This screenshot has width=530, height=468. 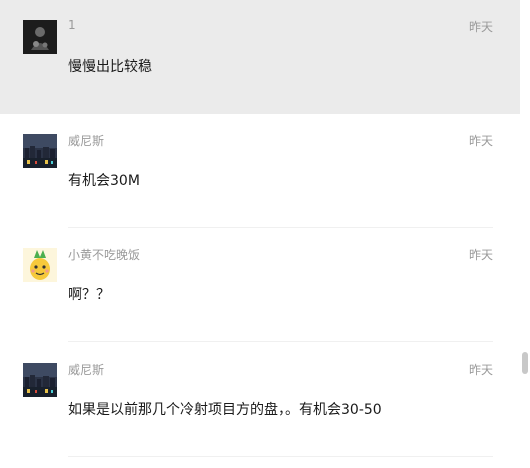 What do you see at coordinates (110, 67) in the screenshot?
I see `message-text: 慢慢出比较稳` at bounding box center [110, 67].